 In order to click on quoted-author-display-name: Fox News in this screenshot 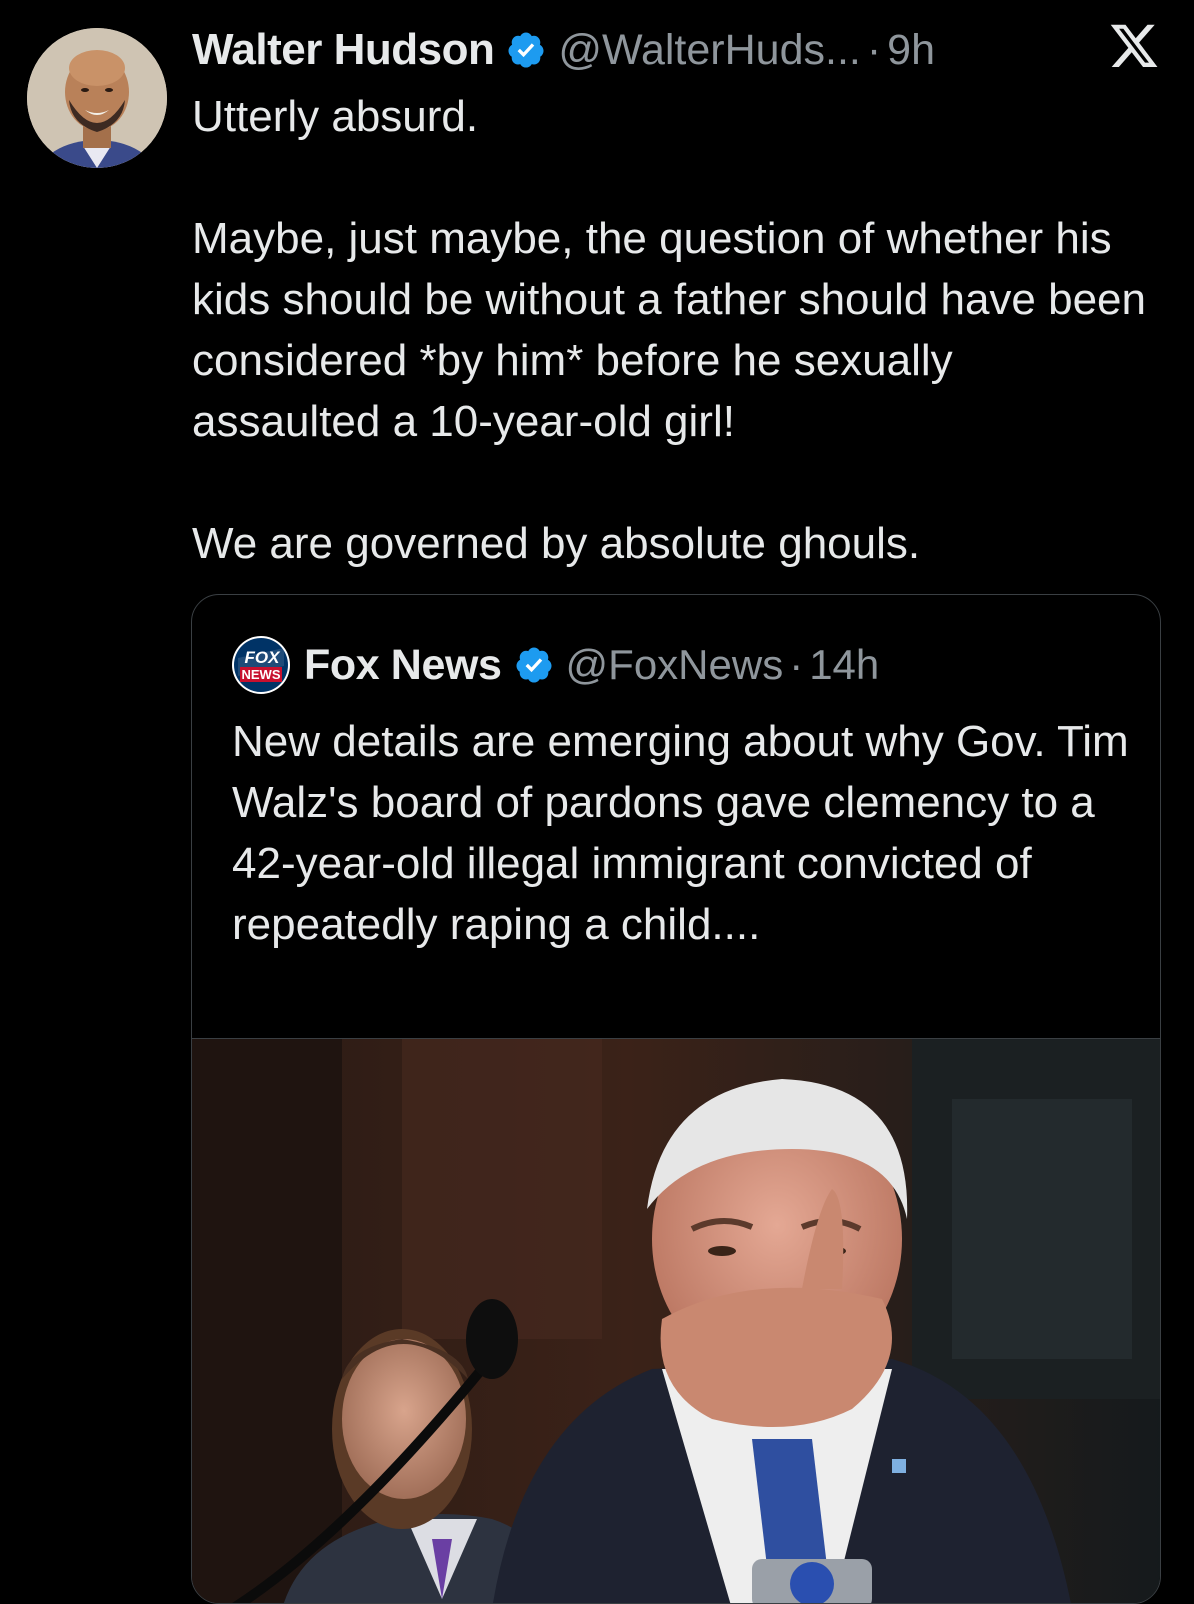, I will do `click(403, 665)`.